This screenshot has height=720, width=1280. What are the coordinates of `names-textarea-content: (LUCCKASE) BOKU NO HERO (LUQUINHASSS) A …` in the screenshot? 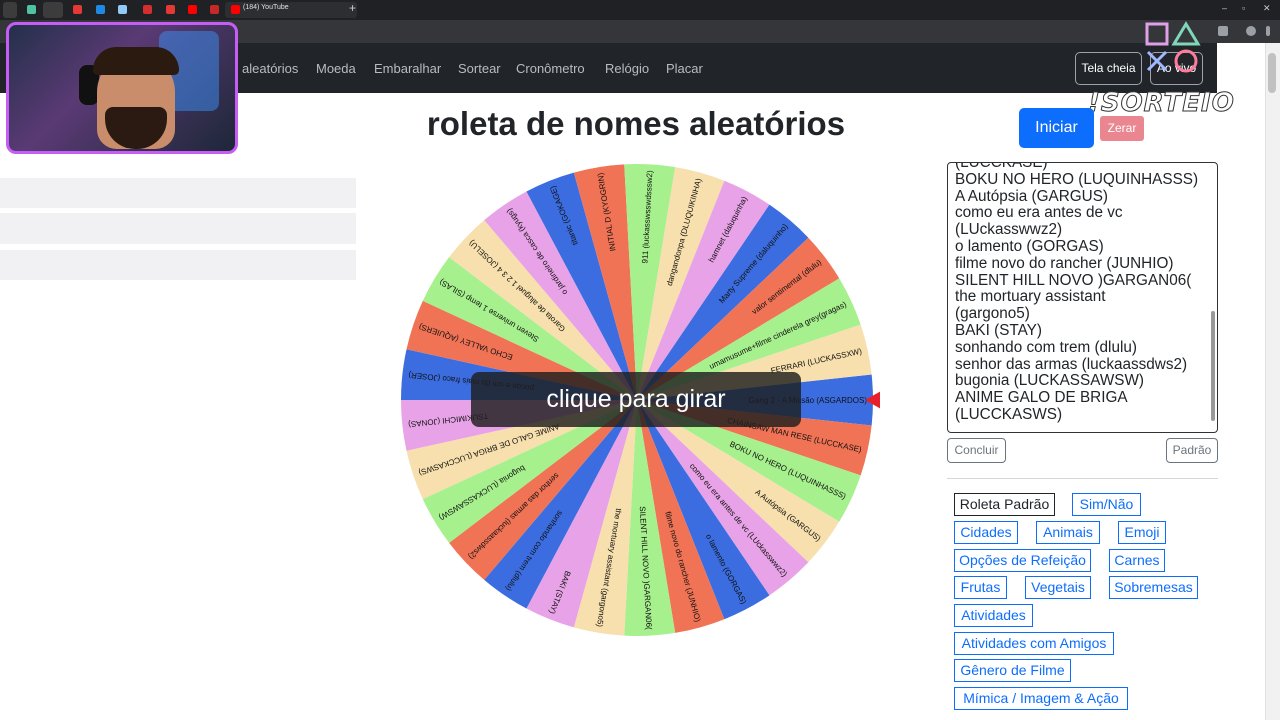 It's located at (1080, 293).